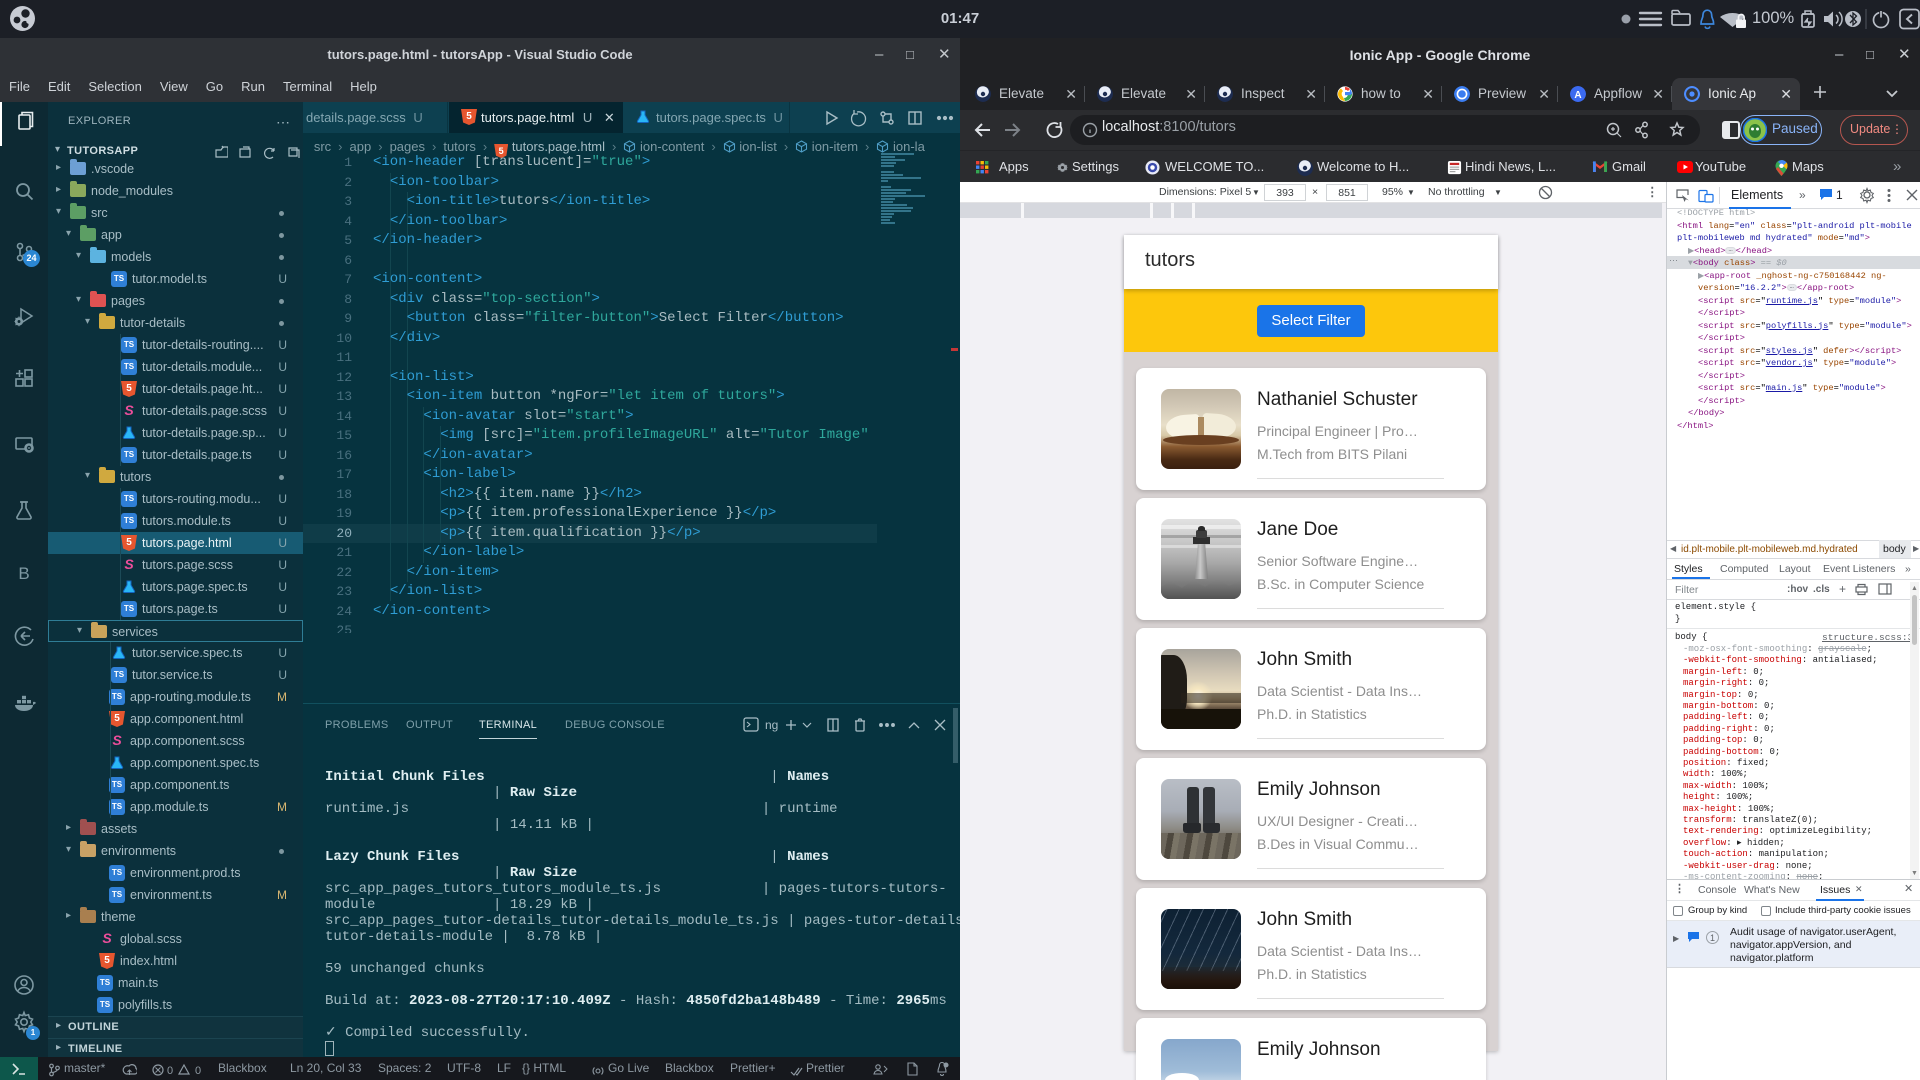 Image resolution: width=1920 pixels, height=1080 pixels. I want to click on svg-text: ng, so click(771, 725).